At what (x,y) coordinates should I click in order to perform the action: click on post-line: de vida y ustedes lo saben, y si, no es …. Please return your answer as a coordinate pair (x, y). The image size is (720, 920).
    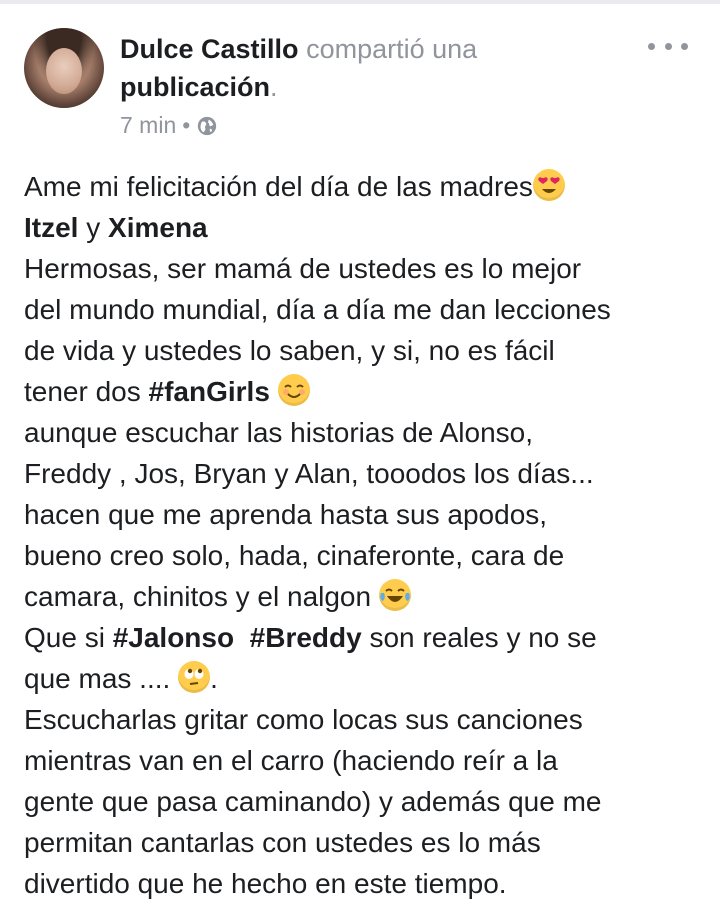
    Looking at the image, I should click on (289, 350).